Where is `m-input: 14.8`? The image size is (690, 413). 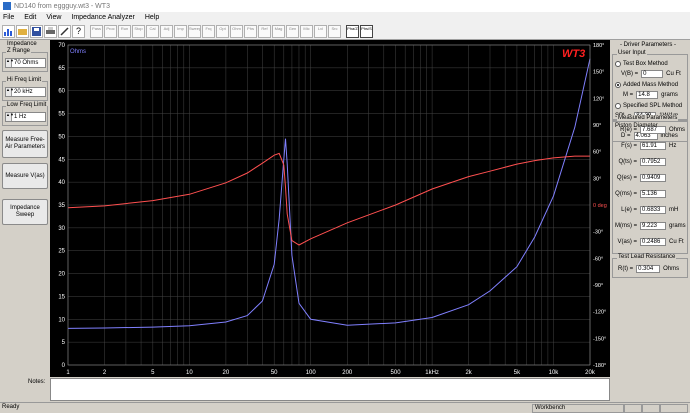 m-input: 14.8 is located at coordinates (647, 94).